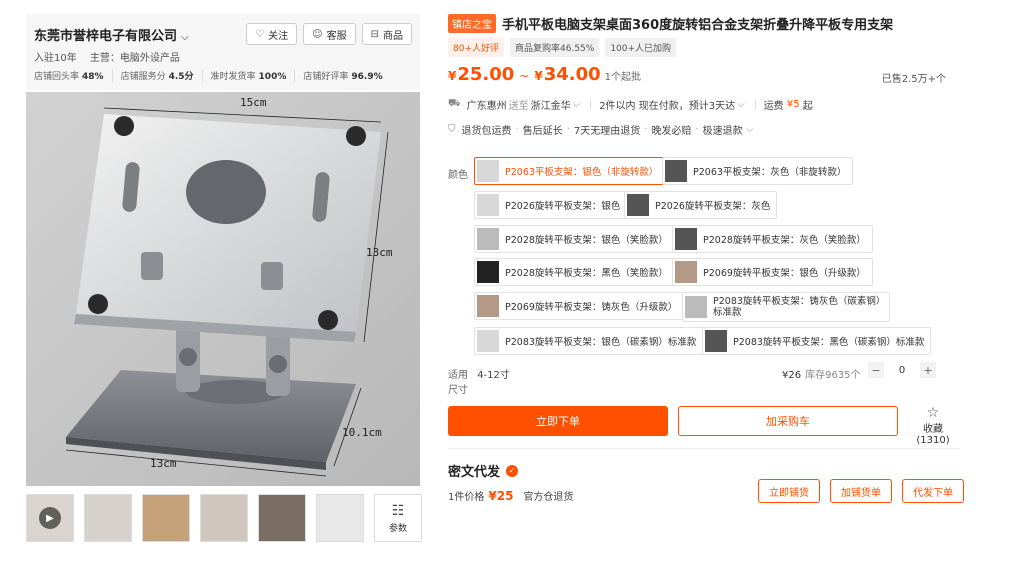  I want to click on dropship-title: 密文代发 ✓, so click(483, 470).